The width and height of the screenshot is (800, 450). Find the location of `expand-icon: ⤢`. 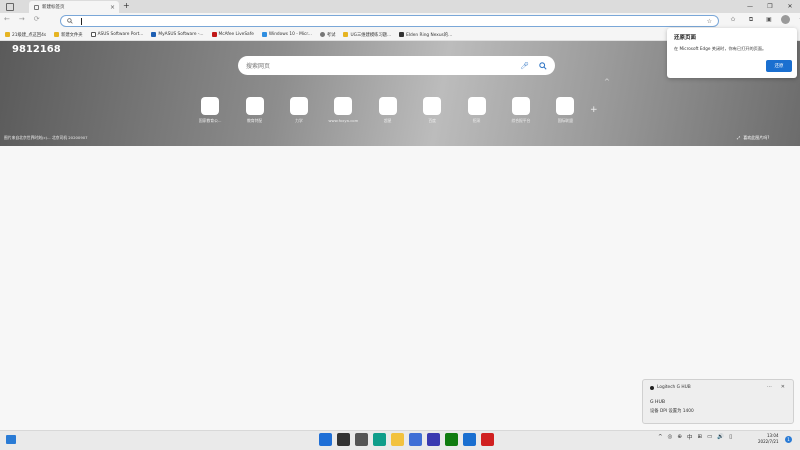

expand-icon: ⤢ is located at coordinates (739, 137).